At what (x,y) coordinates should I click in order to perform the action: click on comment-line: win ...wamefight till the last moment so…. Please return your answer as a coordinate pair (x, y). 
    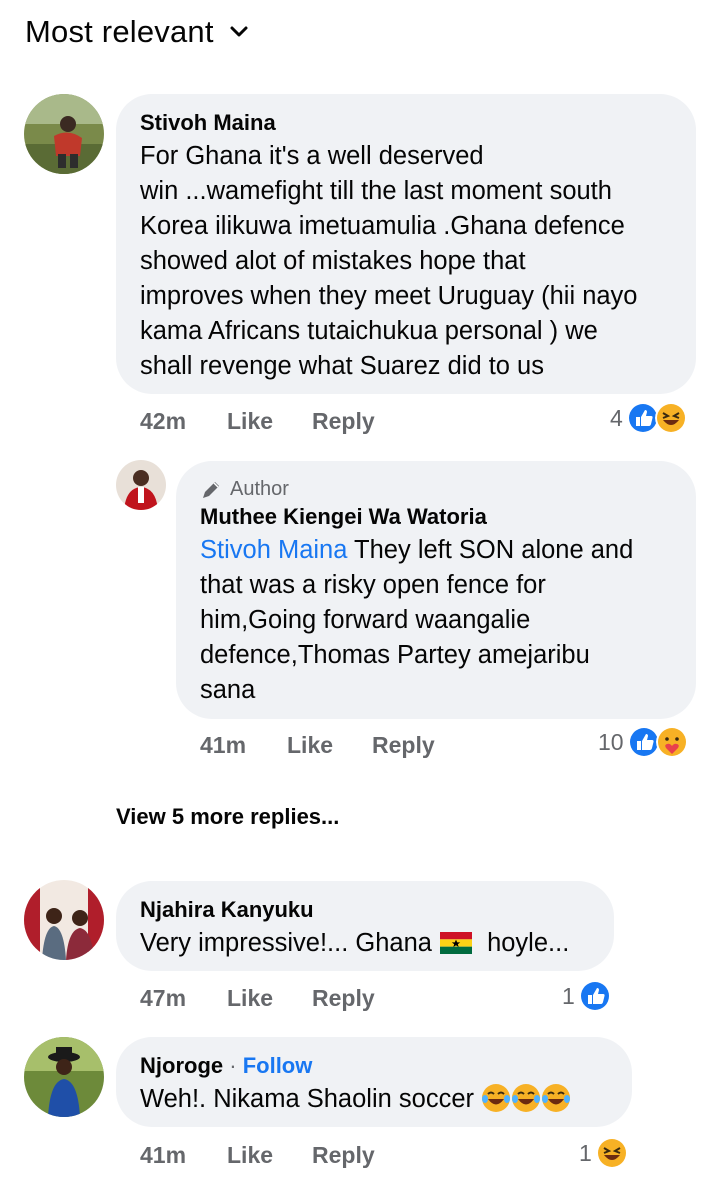
    Looking at the image, I should click on (376, 191).